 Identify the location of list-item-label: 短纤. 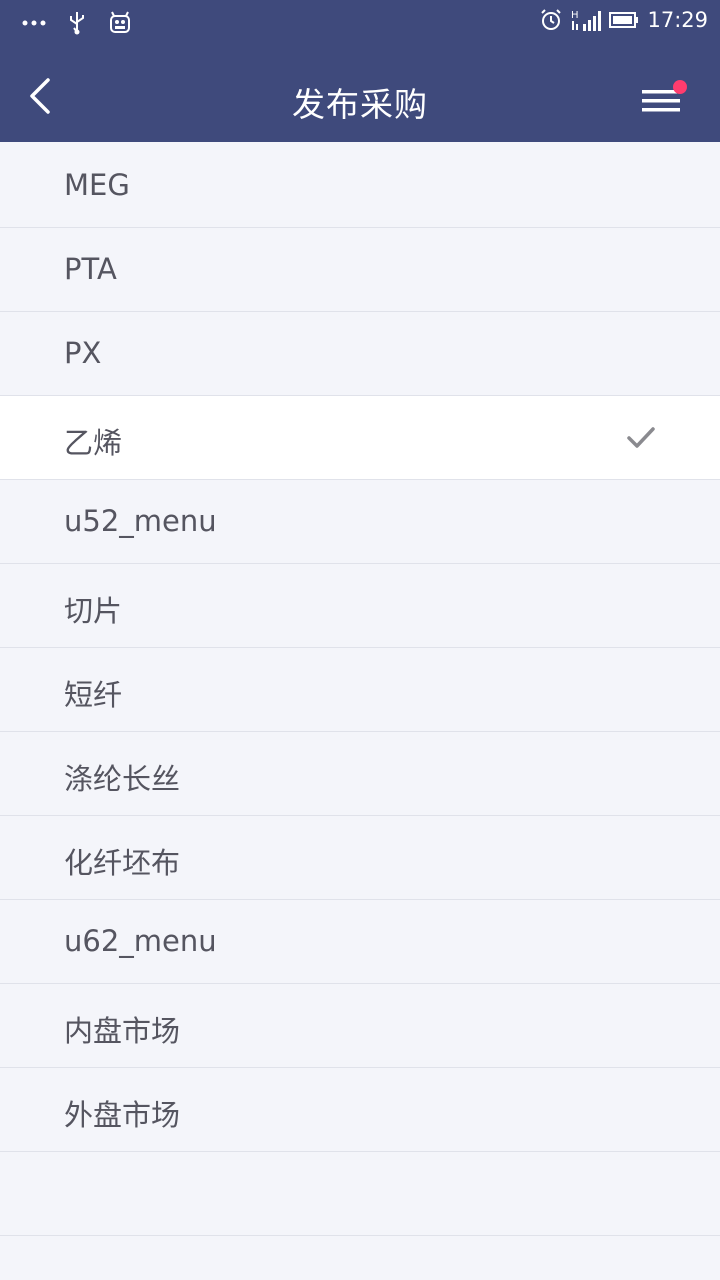
(93, 695).